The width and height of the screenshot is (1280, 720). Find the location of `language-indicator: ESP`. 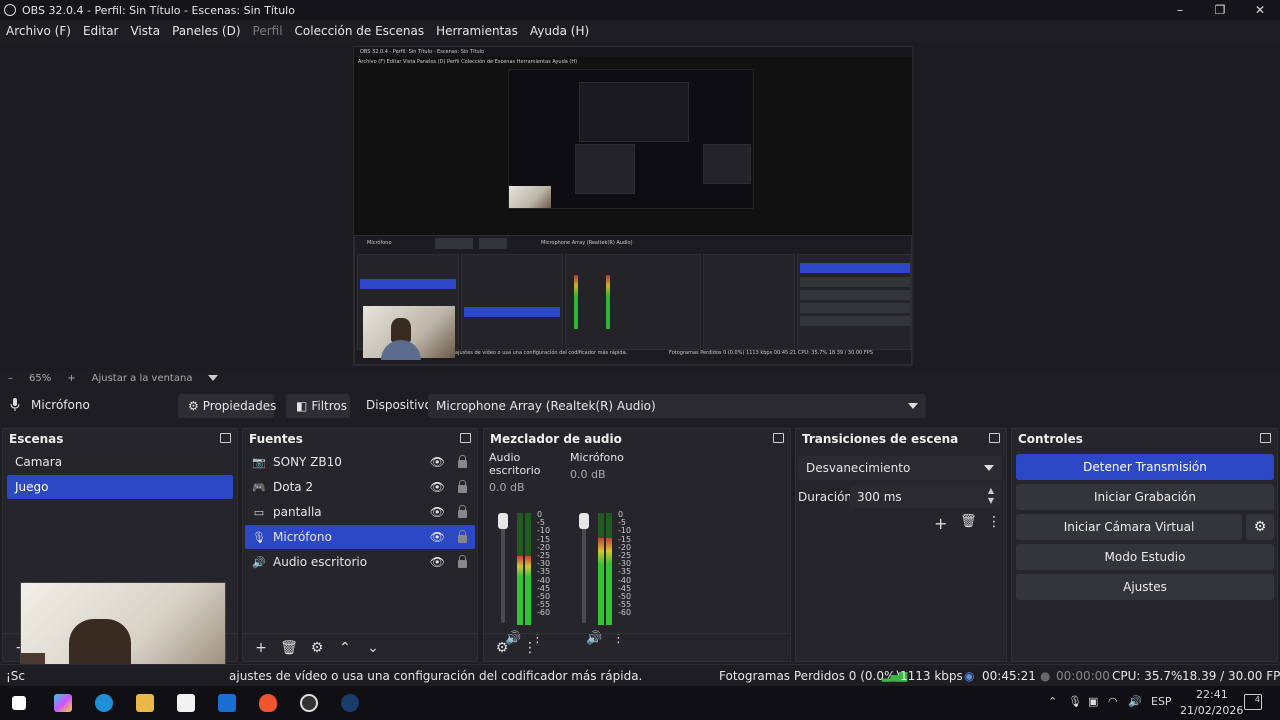

language-indicator: ESP is located at coordinates (1161, 701).